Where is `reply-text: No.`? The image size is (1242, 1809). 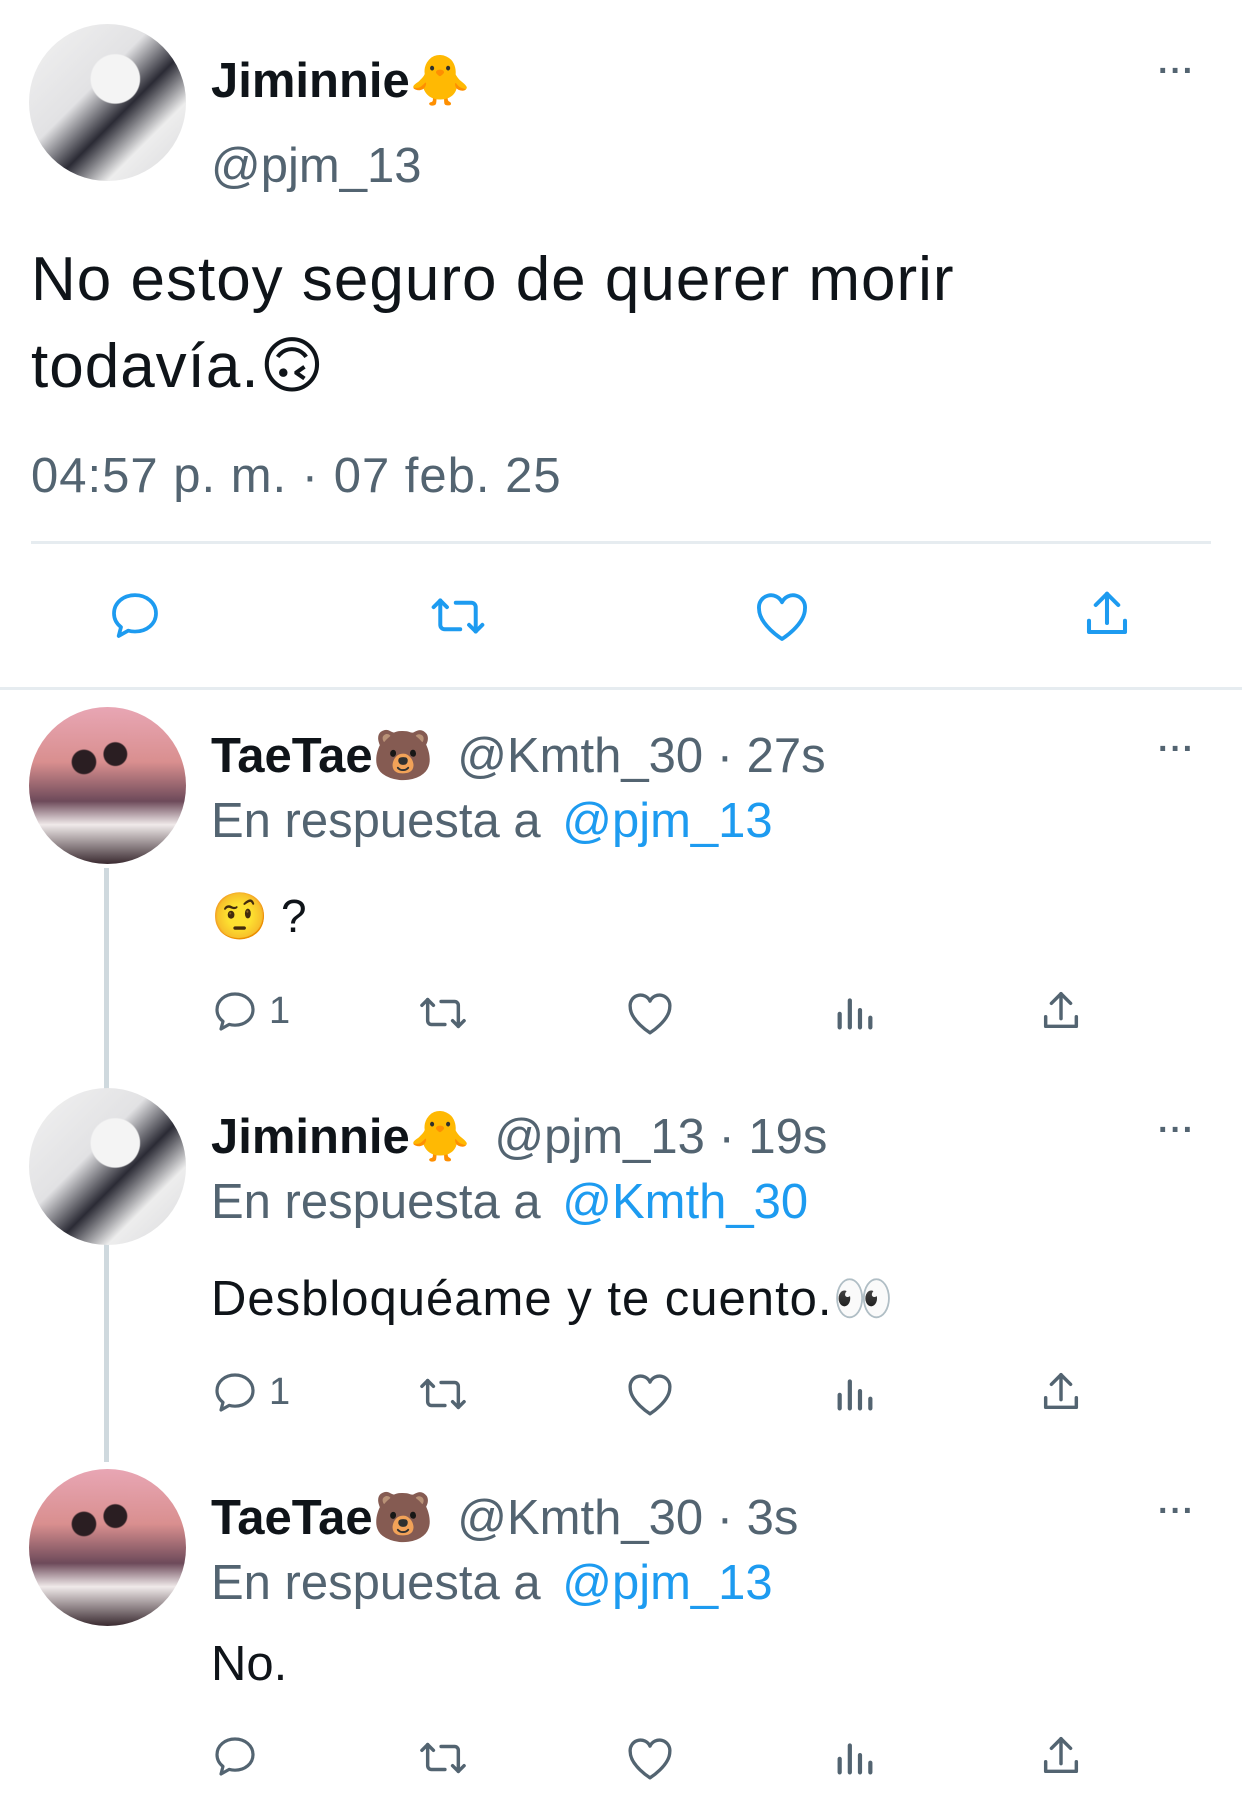
reply-text: No. is located at coordinates (249, 1664).